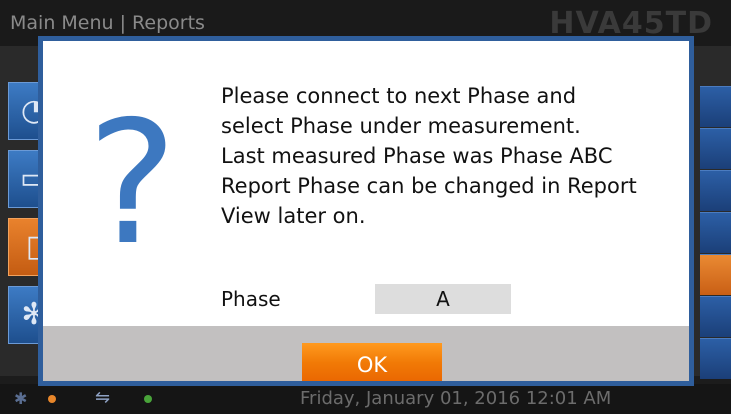  What do you see at coordinates (293, 216) in the screenshot?
I see `message-line: View later on.` at bounding box center [293, 216].